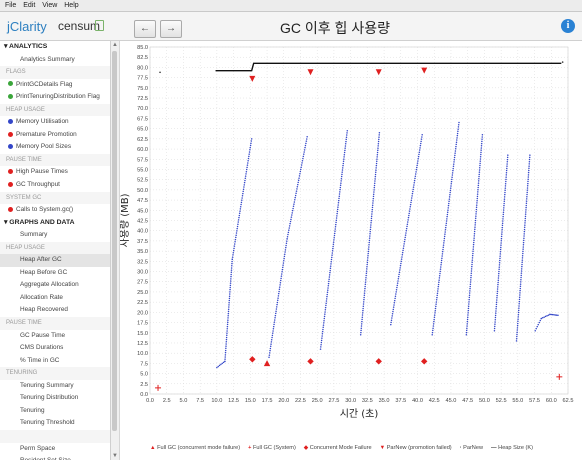  I want to click on sidebar-item: Summary, so click(55, 235).